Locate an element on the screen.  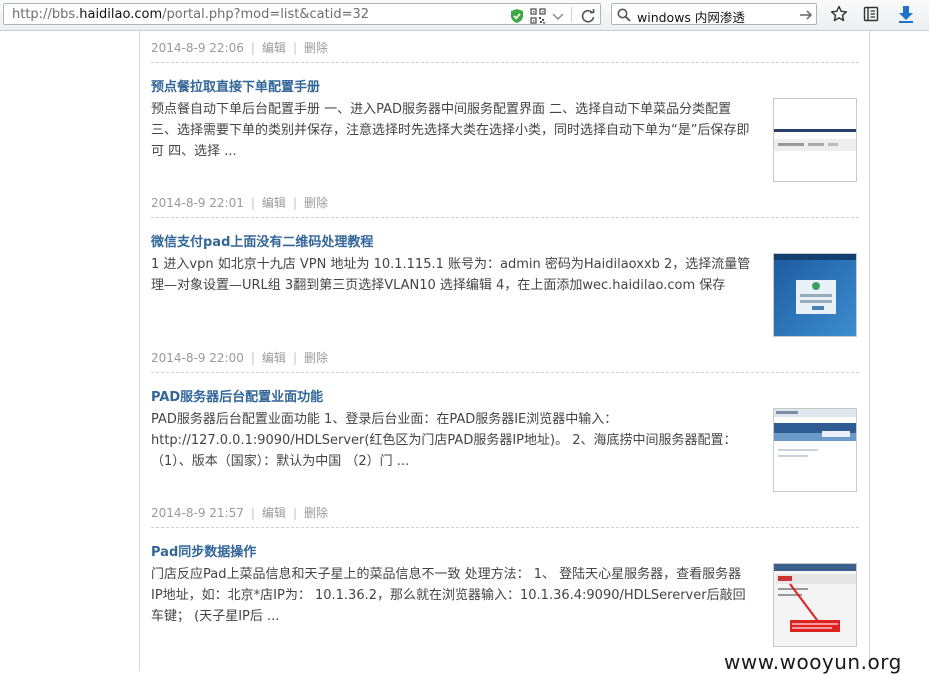
article-title: PAD服务器后台配置业面功能 is located at coordinates (237, 395).